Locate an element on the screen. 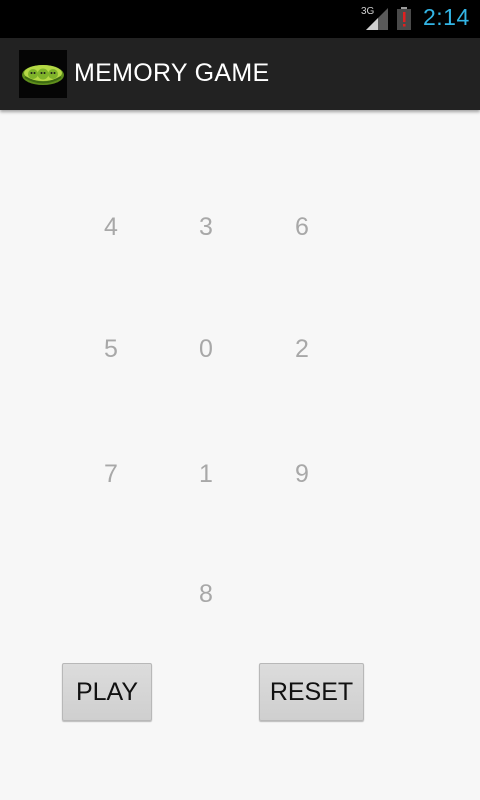  number-cell-r3c3: 9 is located at coordinates (302, 474).